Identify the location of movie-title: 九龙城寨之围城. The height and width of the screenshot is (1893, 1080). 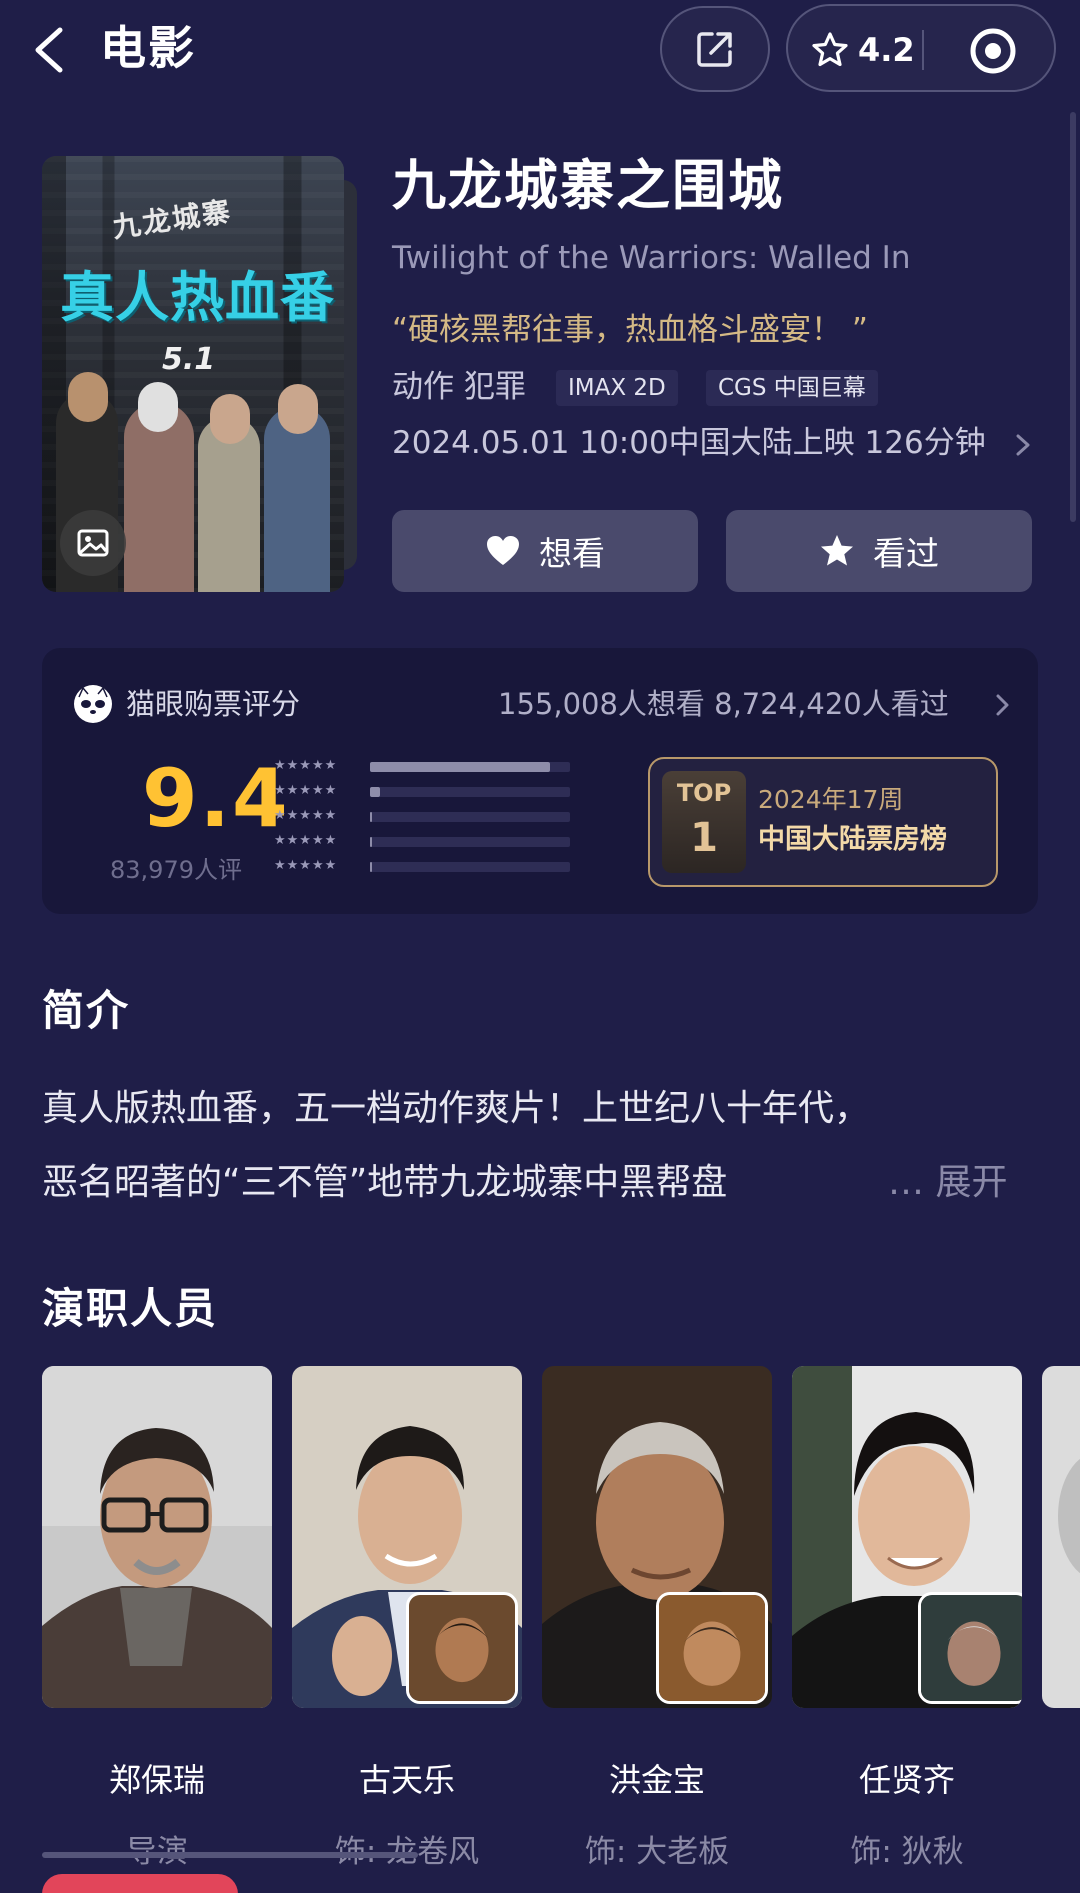
(588, 185).